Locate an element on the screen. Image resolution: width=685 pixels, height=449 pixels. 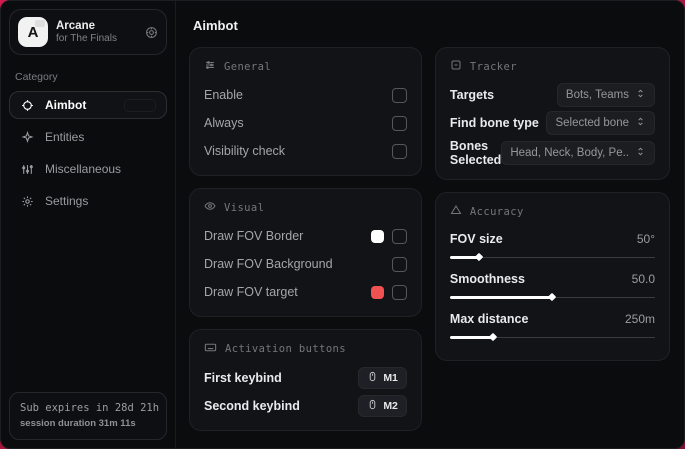
sidebar-item-settings: Settings is located at coordinates (88, 201).